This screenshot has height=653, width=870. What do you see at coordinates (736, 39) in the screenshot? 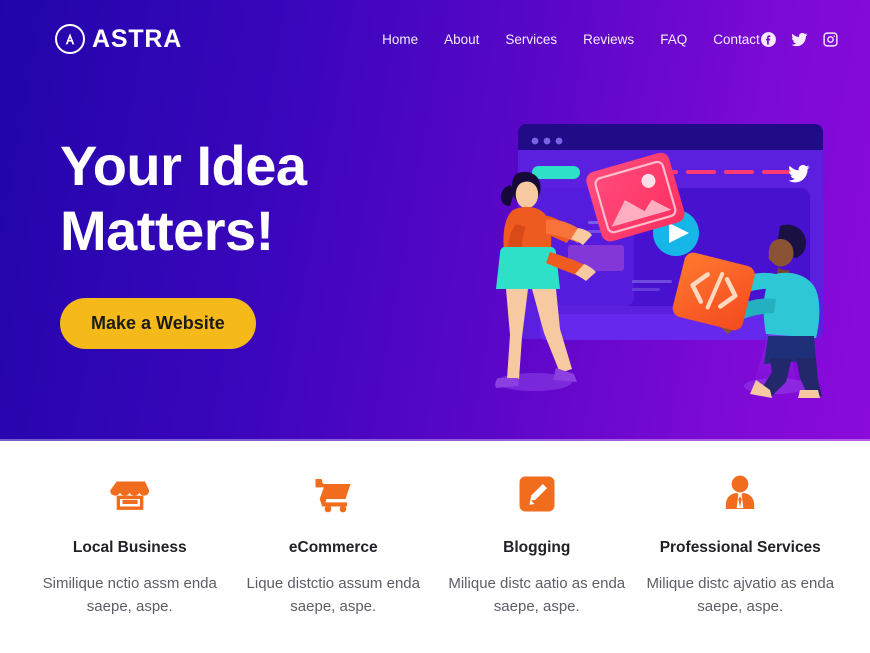
I see `nav-item-contact: Contact` at bounding box center [736, 39].